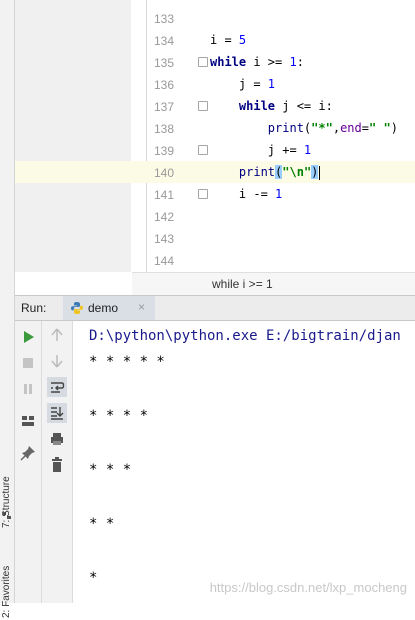  Describe the element at coordinates (102, 524) in the screenshot. I see `console-line: * *` at that location.